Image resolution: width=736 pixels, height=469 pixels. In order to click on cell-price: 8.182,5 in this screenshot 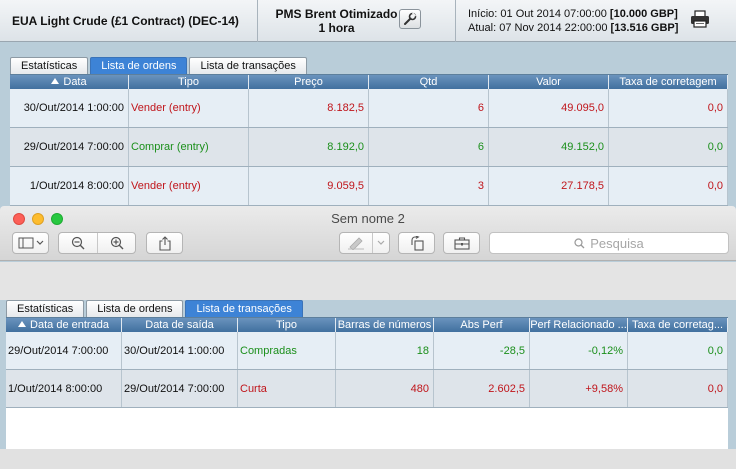, I will do `click(309, 108)`.